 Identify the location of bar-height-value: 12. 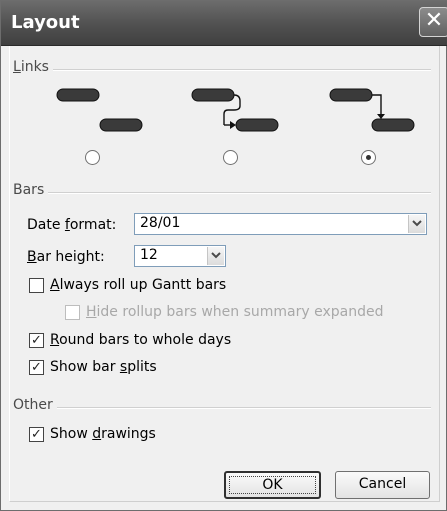
(149, 255).